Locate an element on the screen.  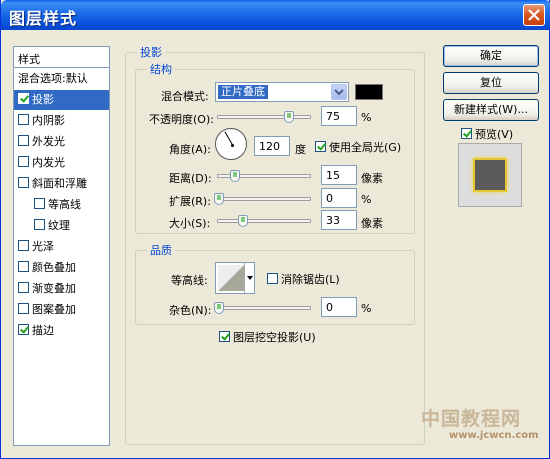
style-item: 投影 is located at coordinates (61, 100).